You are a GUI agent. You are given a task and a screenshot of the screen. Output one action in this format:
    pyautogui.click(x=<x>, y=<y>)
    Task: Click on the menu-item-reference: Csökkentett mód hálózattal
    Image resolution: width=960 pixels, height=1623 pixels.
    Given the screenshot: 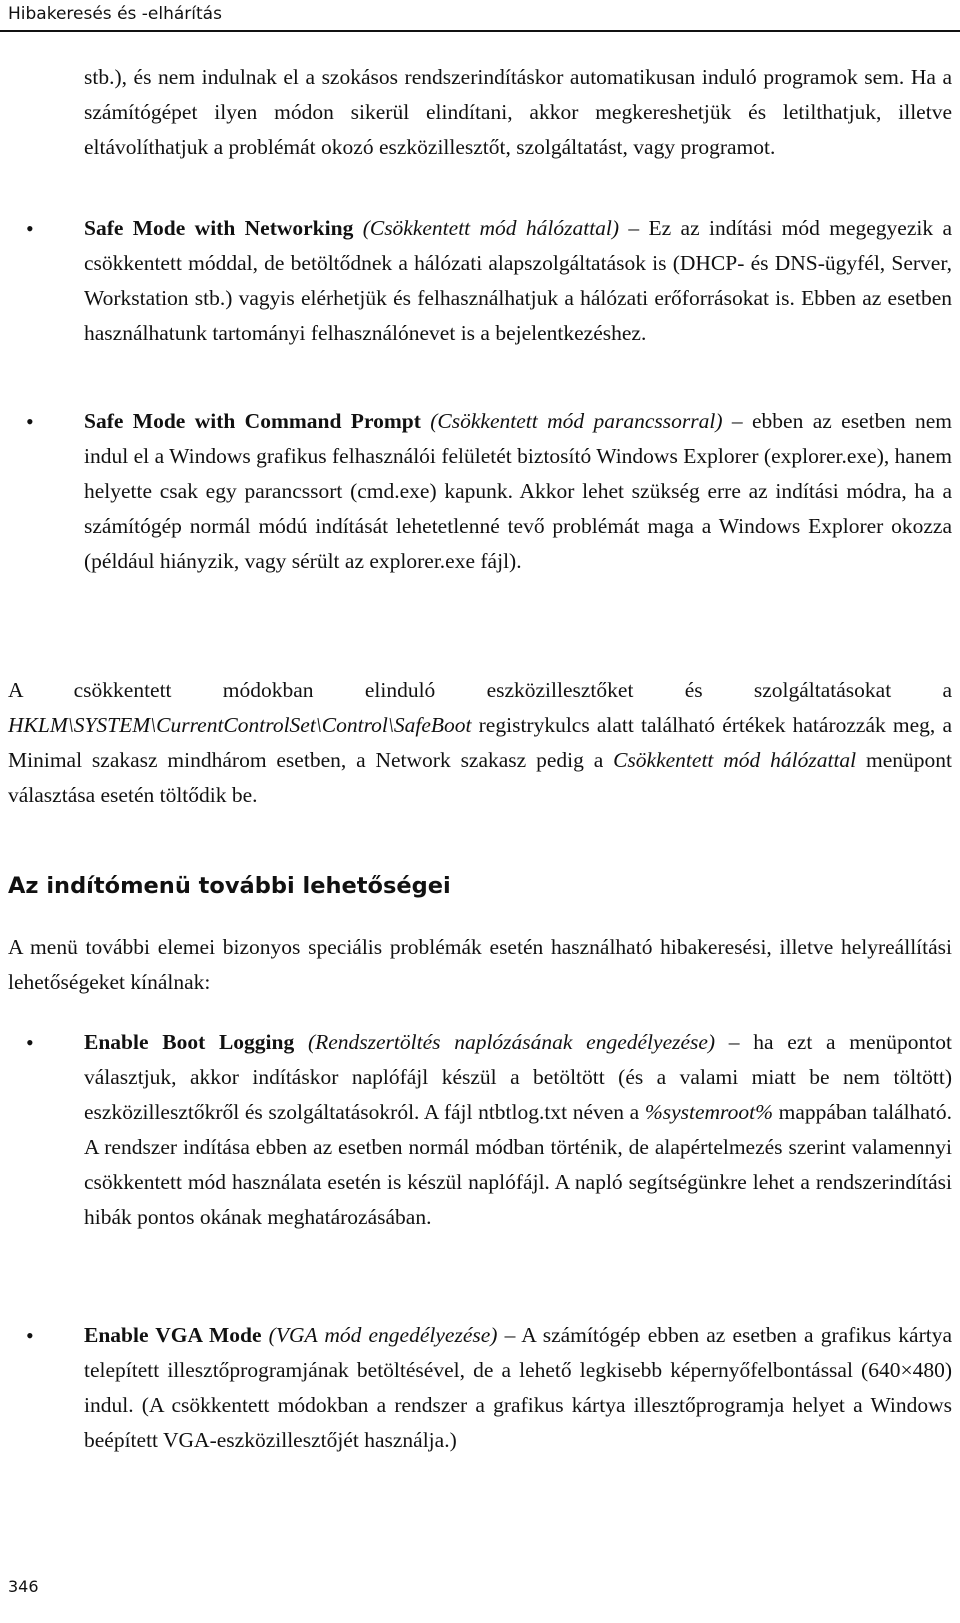 What is the action you would take?
    pyautogui.click(x=735, y=760)
    